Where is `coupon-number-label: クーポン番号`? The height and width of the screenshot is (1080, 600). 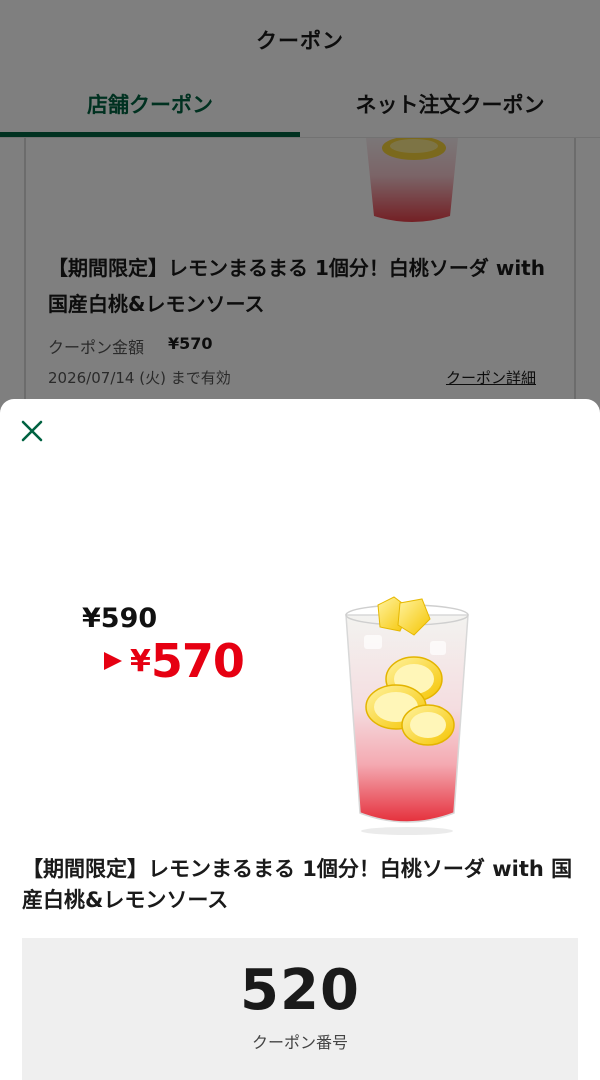 coupon-number-label: クーポン番号 is located at coordinates (299, 1042).